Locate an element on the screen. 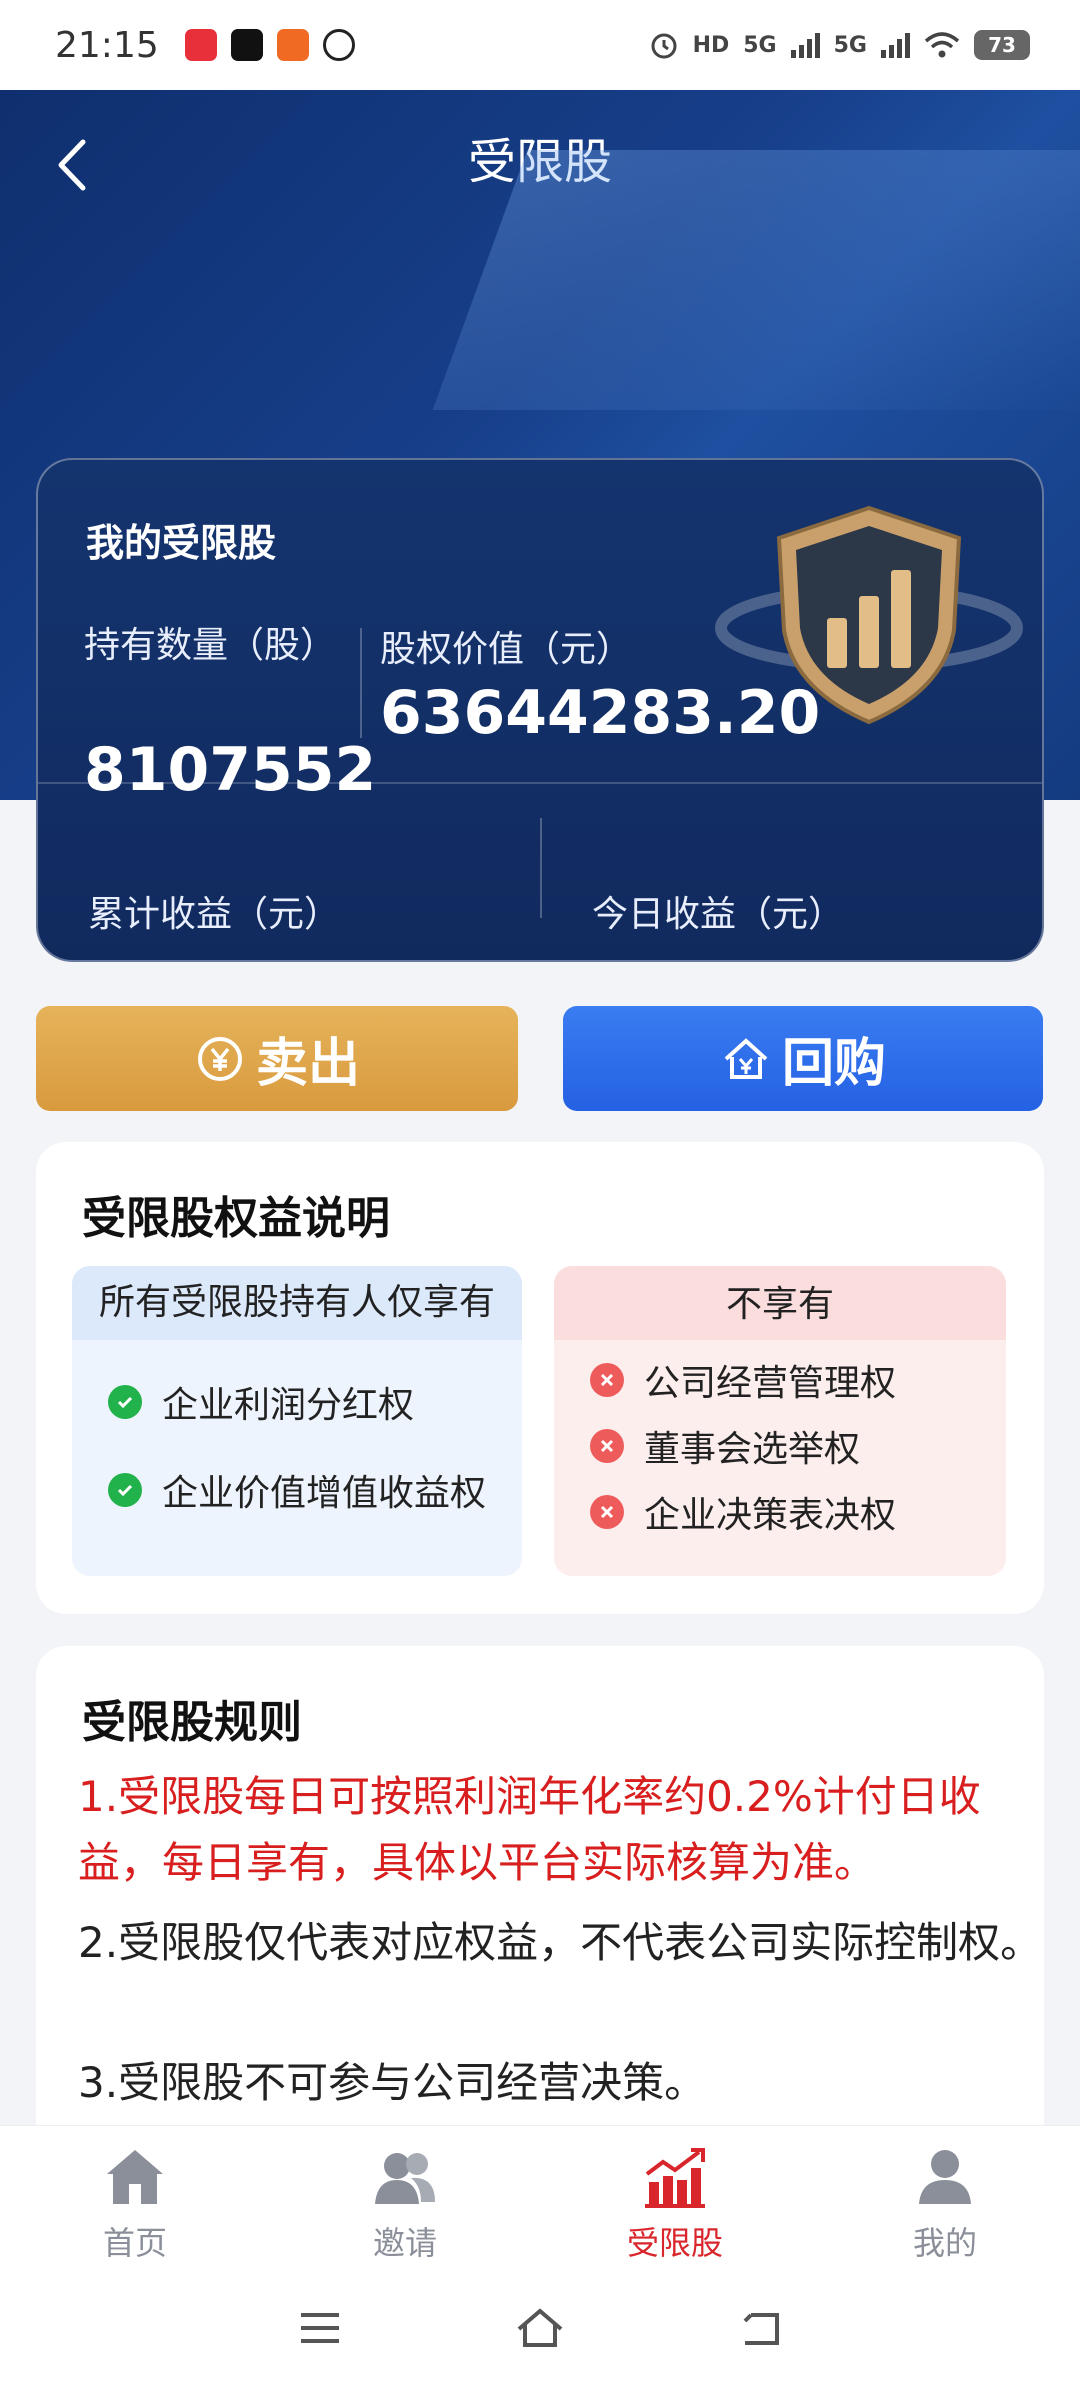 This screenshot has width=1080, height=2388. network-type: 5G is located at coordinates (760, 45).